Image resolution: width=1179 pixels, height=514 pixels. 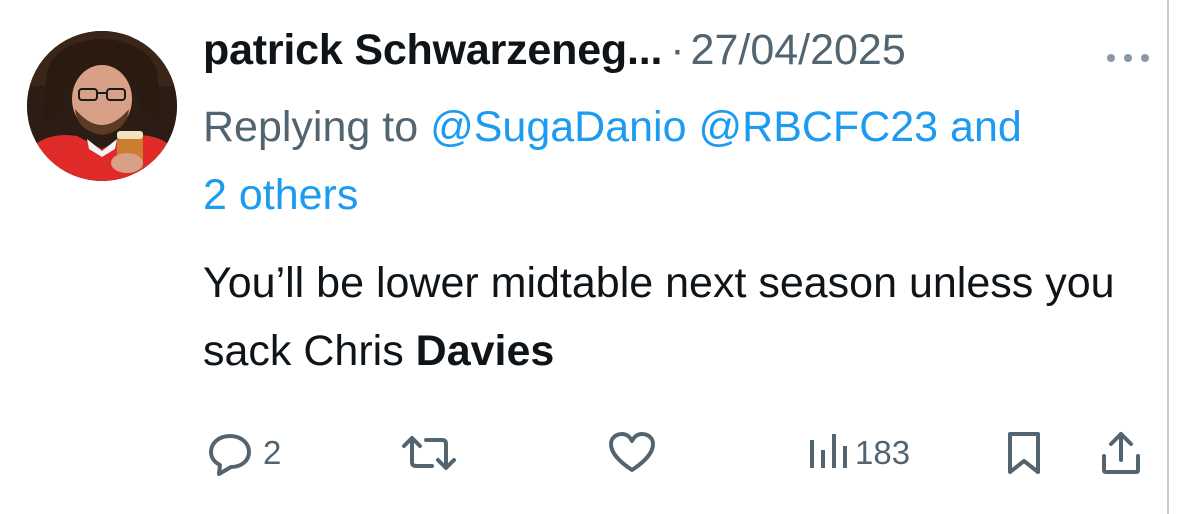 What do you see at coordinates (230, 455) in the screenshot?
I see `comment-bubble-icon` at bounding box center [230, 455].